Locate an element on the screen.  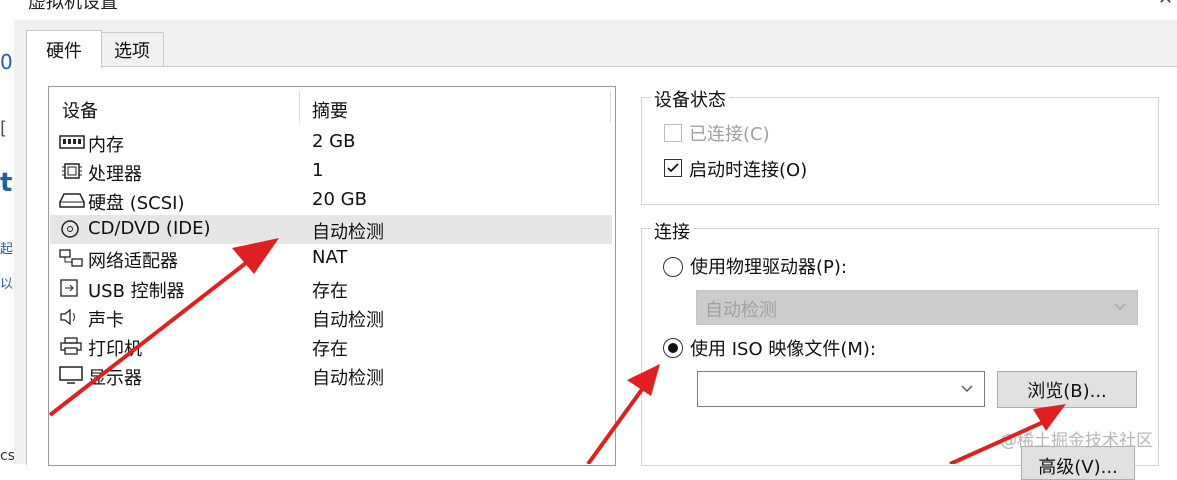
physical-drive-radio is located at coordinates (673, 267).